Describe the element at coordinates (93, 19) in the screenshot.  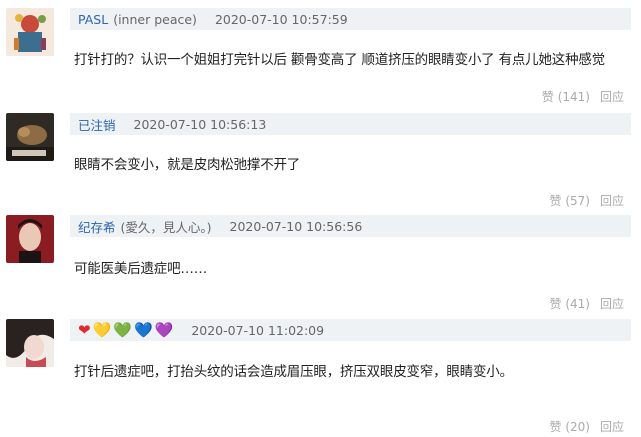
I see `username-link: PASL` at that location.